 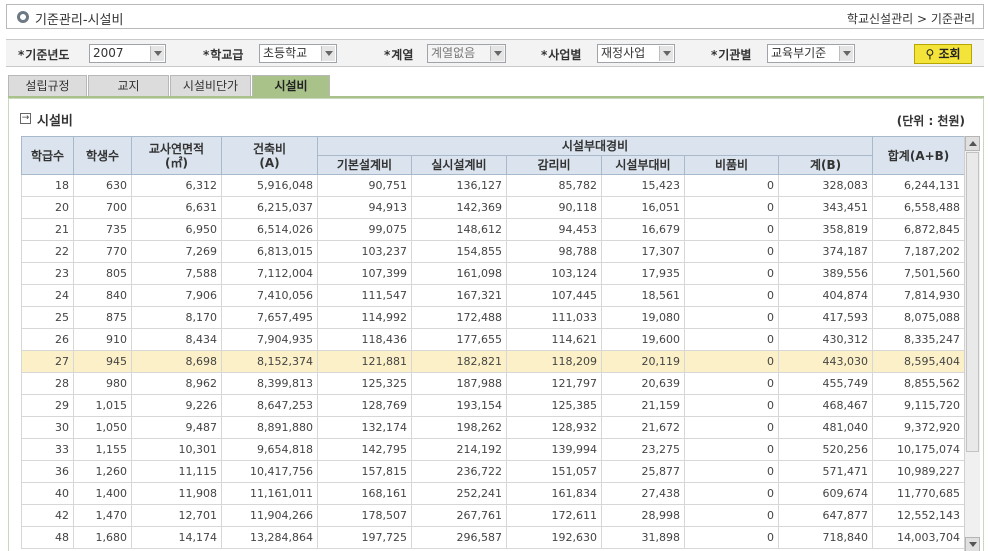 What do you see at coordinates (269, 207) in the screenshot?
I see `table-cell: 6,215,037` at bounding box center [269, 207].